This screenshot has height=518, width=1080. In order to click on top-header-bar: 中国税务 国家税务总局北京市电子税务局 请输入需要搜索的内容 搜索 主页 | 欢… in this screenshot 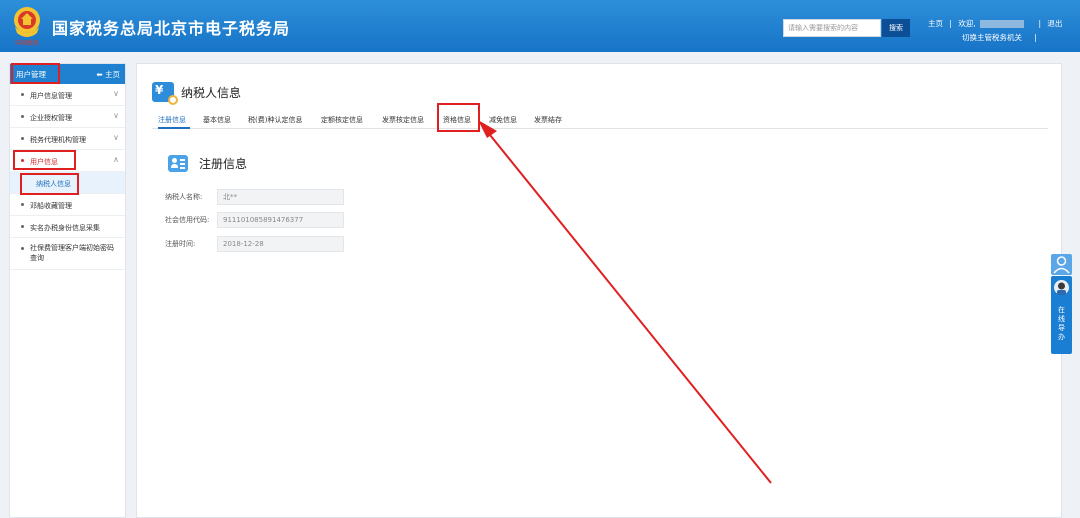, I will do `click(540, 26)`.